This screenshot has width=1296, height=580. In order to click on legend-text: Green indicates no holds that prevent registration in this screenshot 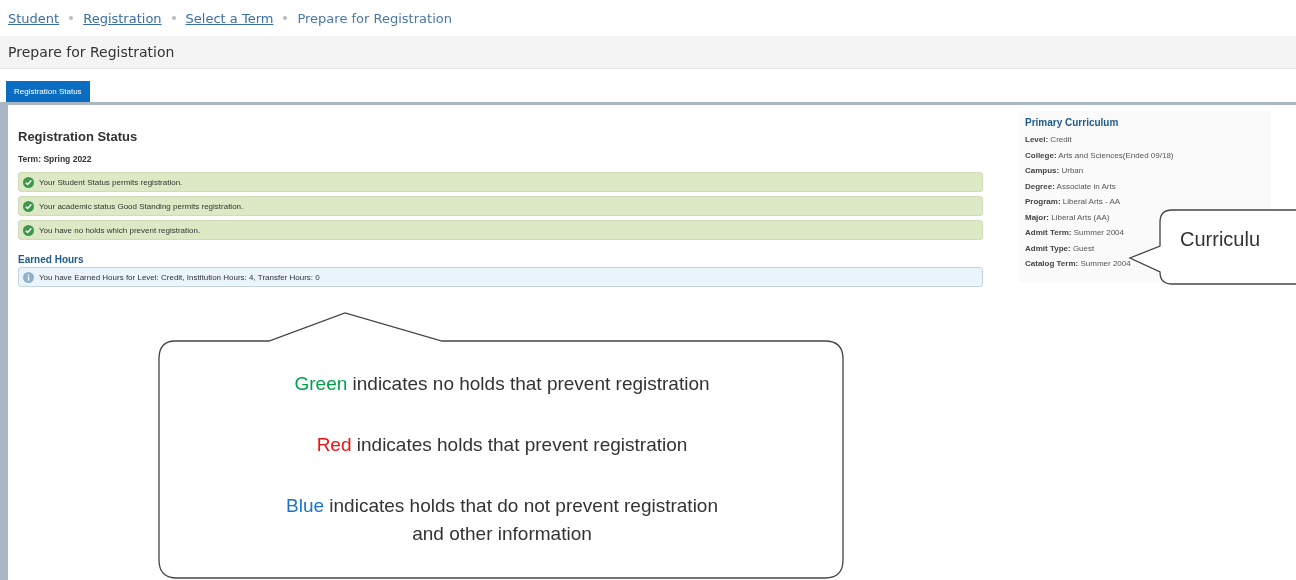, I will do `click(502, 384)`.